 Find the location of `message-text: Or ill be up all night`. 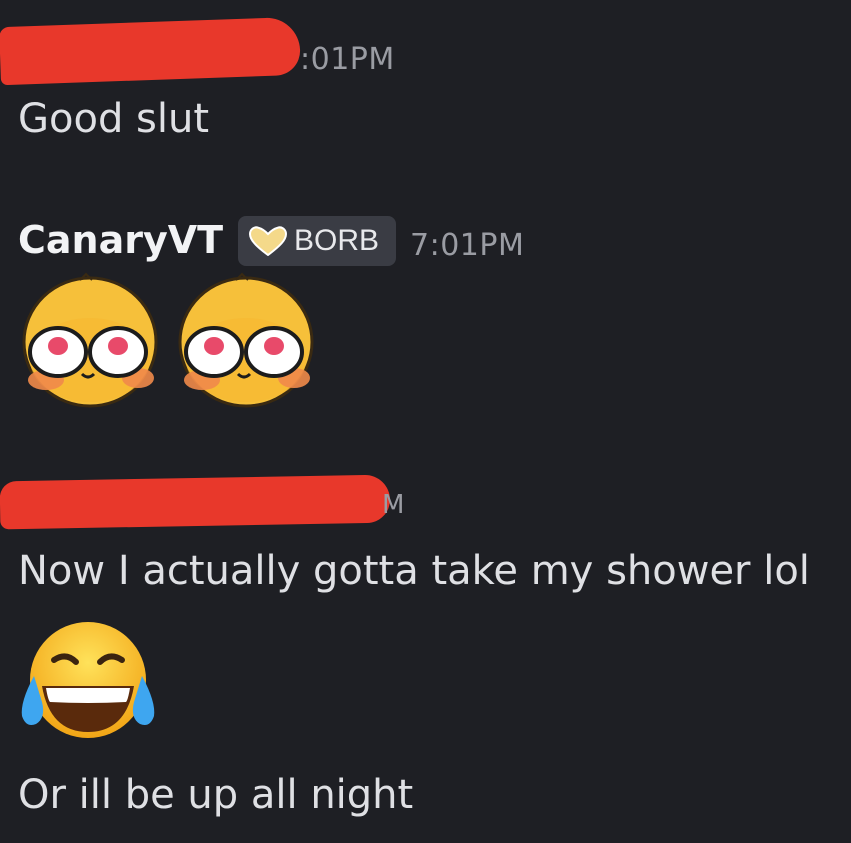

message-text: Or ill be up all night is located at coordinates (215, 795).